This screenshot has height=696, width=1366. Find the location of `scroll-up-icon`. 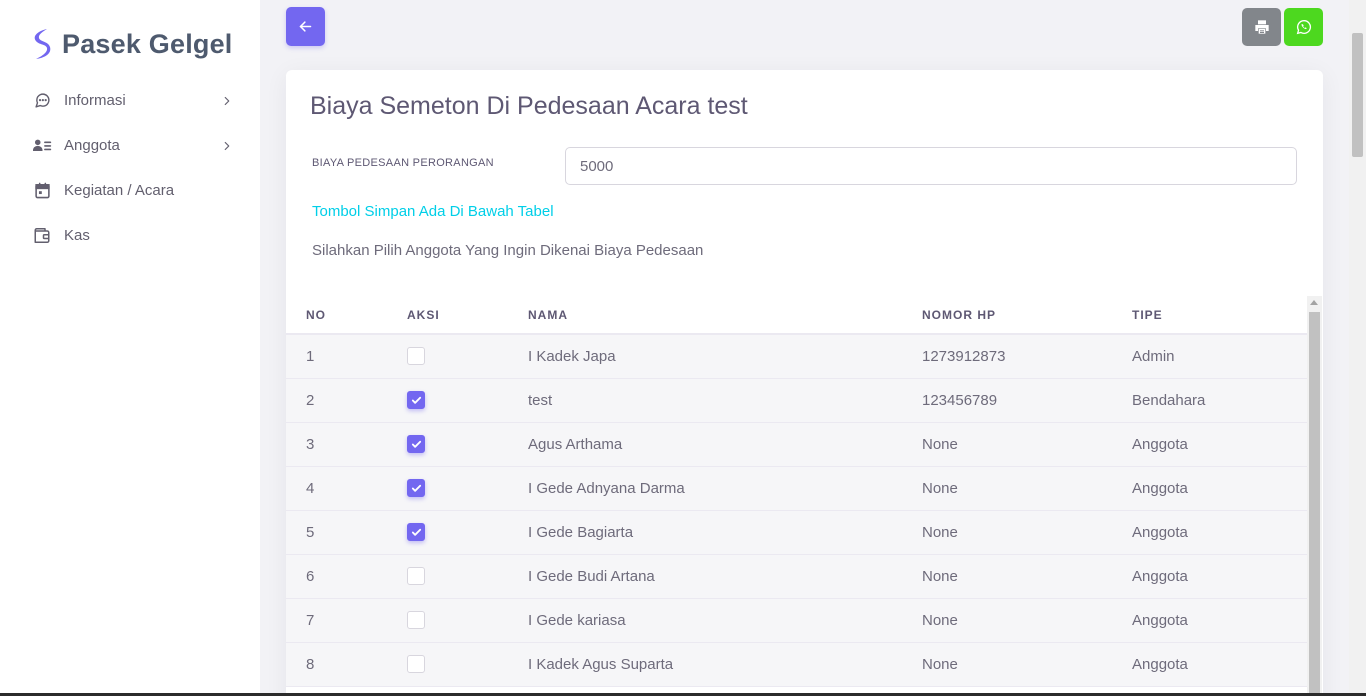

scroll-up-icon is located at coordinates (1314, 302).